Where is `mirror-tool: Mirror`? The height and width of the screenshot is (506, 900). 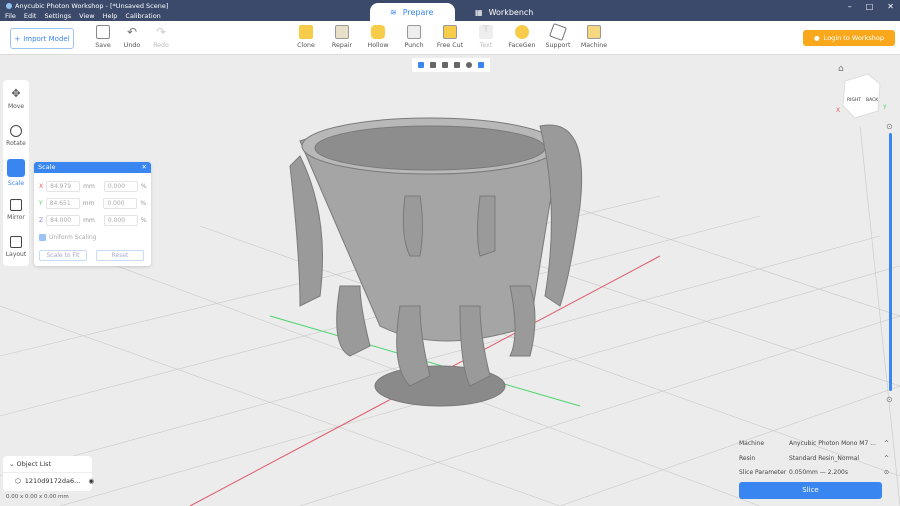
mirror-tool: Mirror is located at coordinates (16, 209).